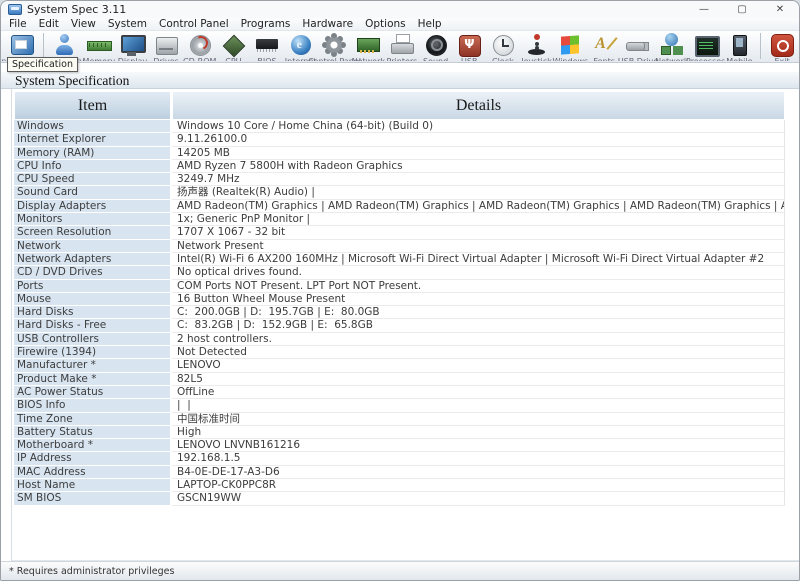  What do you see at coordinates (127, 24) in the screenshot?
I see `menu-system: System` at bounding box center [127, 24].